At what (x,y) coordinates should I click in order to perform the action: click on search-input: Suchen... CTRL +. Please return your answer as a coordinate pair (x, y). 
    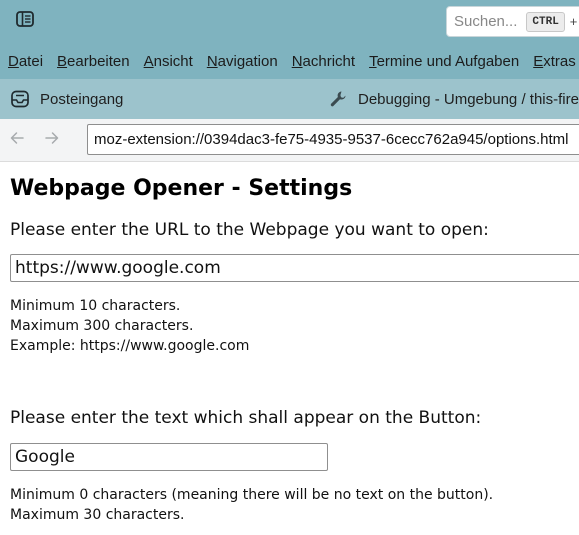
    Looking at the image, I should click on (512, 21).